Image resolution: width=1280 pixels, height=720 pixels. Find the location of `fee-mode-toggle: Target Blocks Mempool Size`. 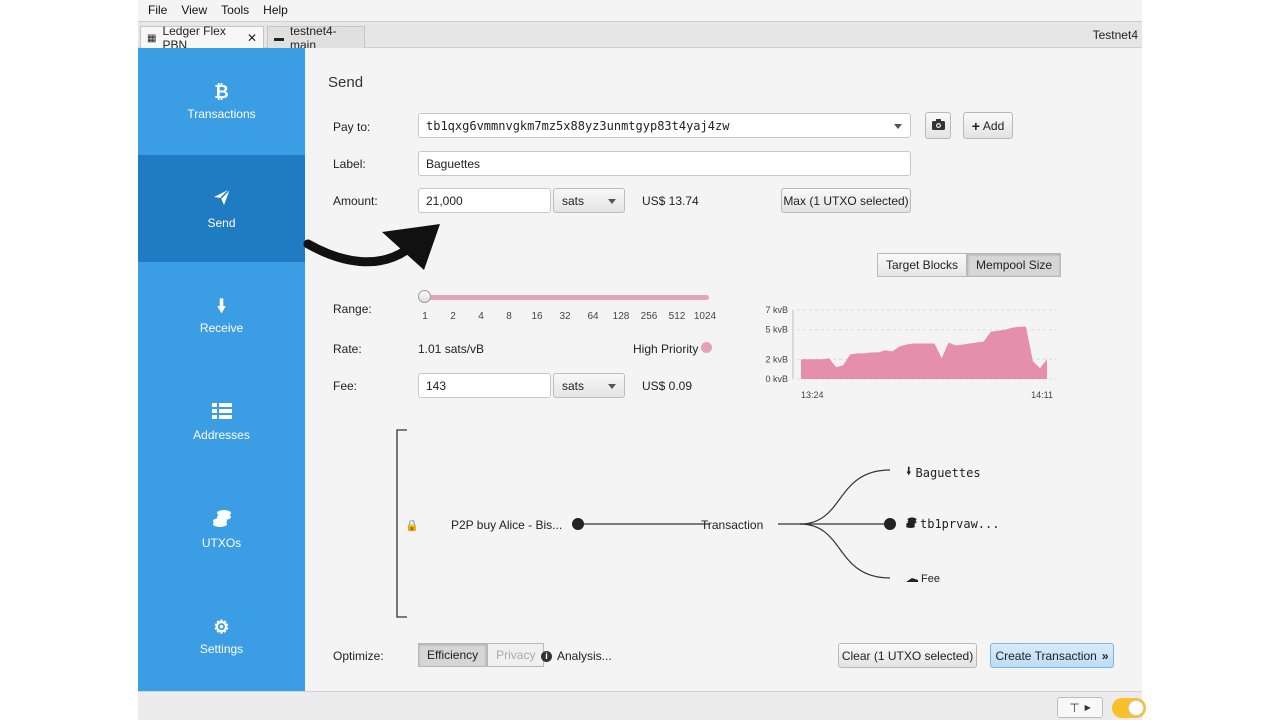

fee-mode-toggle: Target Blocks Mempool Size is located at coordinates (969, 265).